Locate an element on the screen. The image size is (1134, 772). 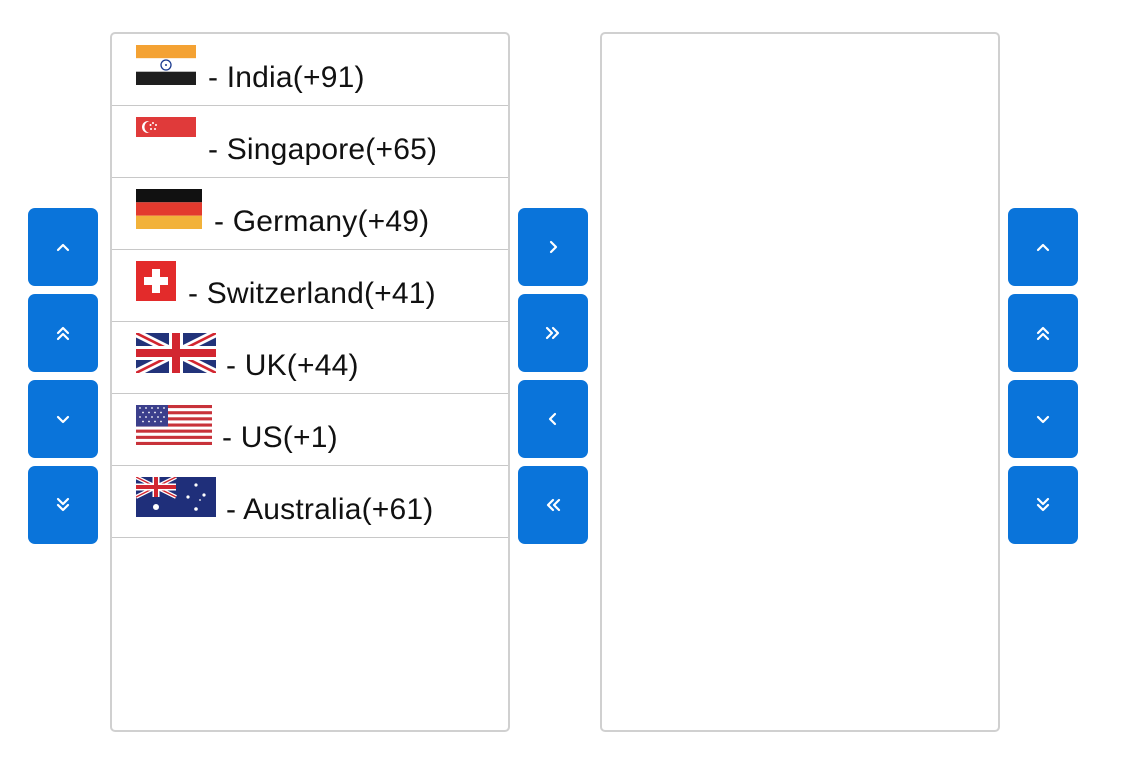
uk-flag-icon is located at coordinates (176, 353).